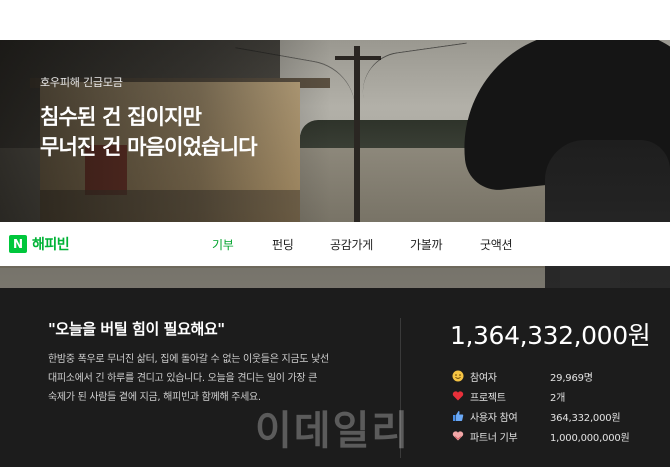 Image resolution: width=670 pixels, height=467 pixels. Describe the element at coordinates (183, 378) in the screenshot. I see `description-line: 대피소에서 긴 하루를 견디고 있습니다. 오늘을 견디는 일이 가장 큰` at that location.